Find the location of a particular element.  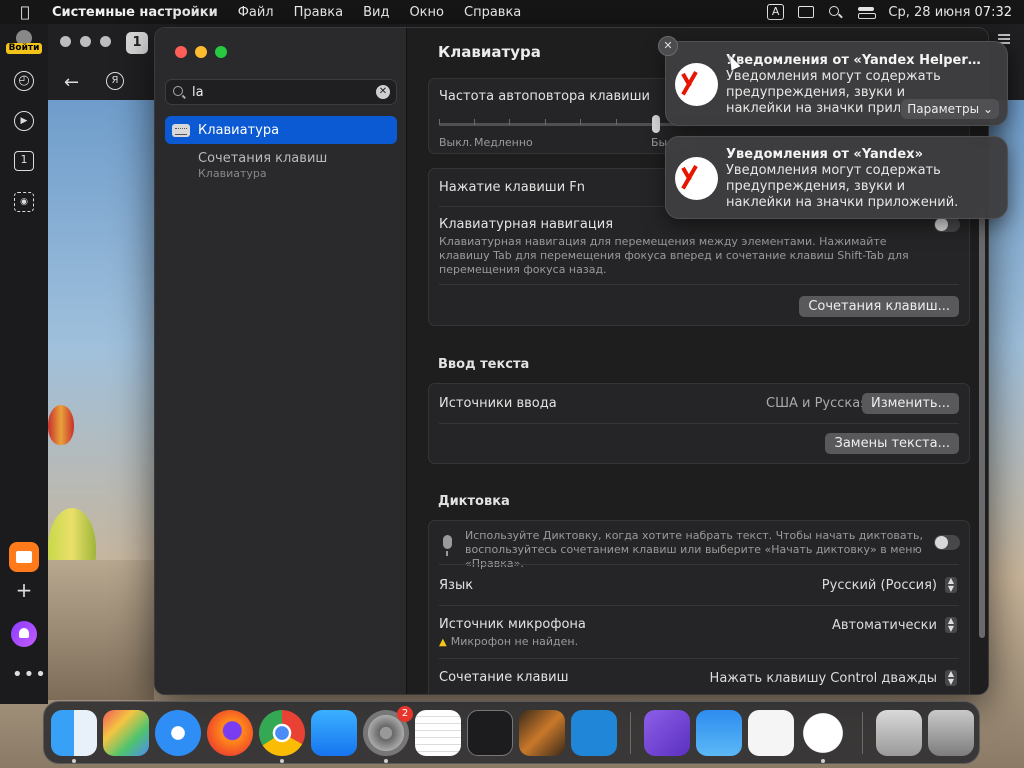

yandex-browser-icon is located at coordinates (823, 733).